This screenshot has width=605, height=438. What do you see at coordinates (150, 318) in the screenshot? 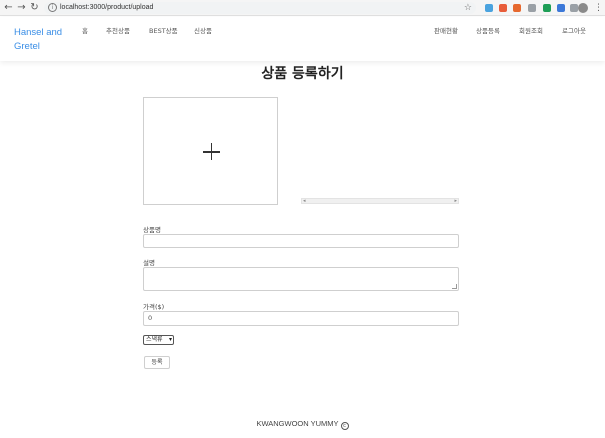
I see `price-value: 0` at bounding box center [150, 318].